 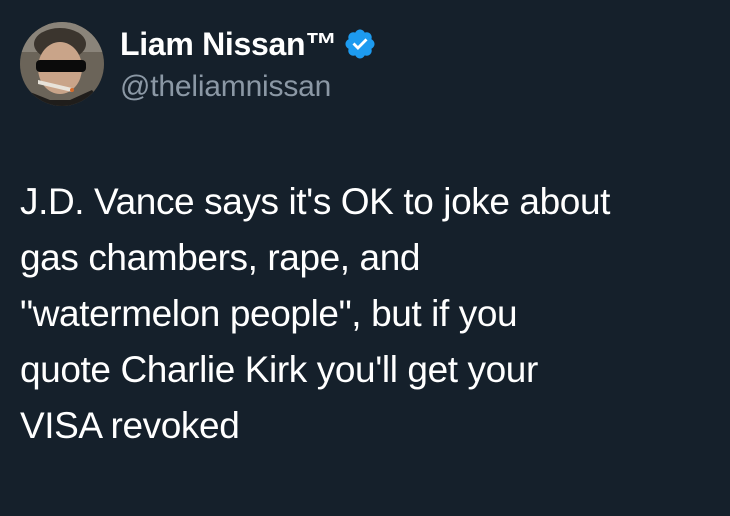 I want to click on avatar, so click(x=62, y=64).